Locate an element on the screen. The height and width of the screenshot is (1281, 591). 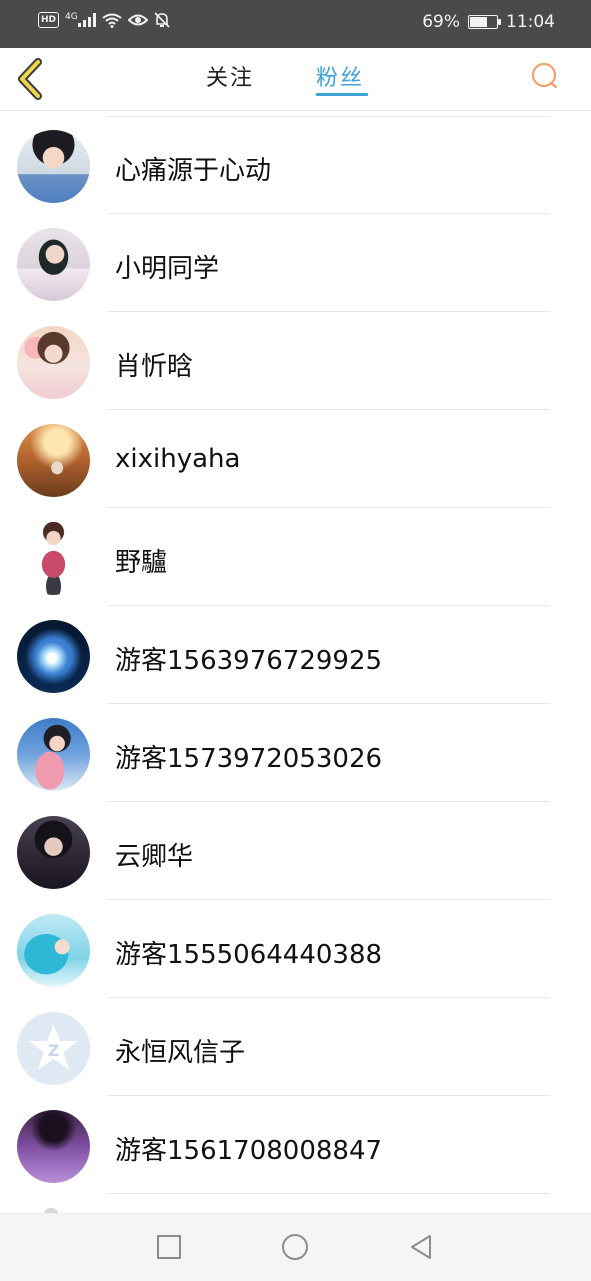
home-icon is located at coordinates (295, 1247).